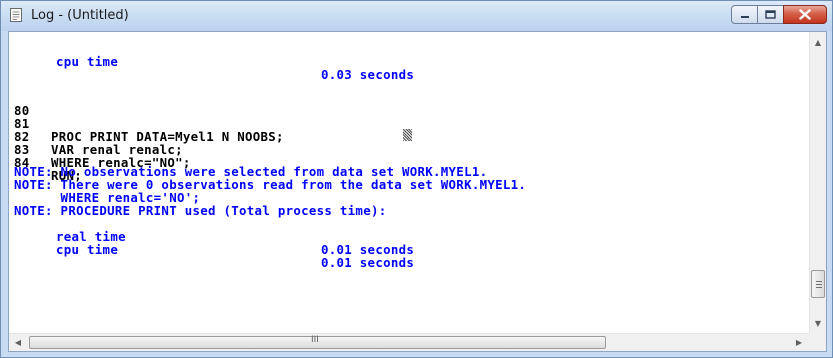 This screenshot has width=833, height=358. What do you see at coordinates (214, 61) in the screenshot?
I see `log-line: cpu time 0.03 seconds` at bounding box center [214, 61].